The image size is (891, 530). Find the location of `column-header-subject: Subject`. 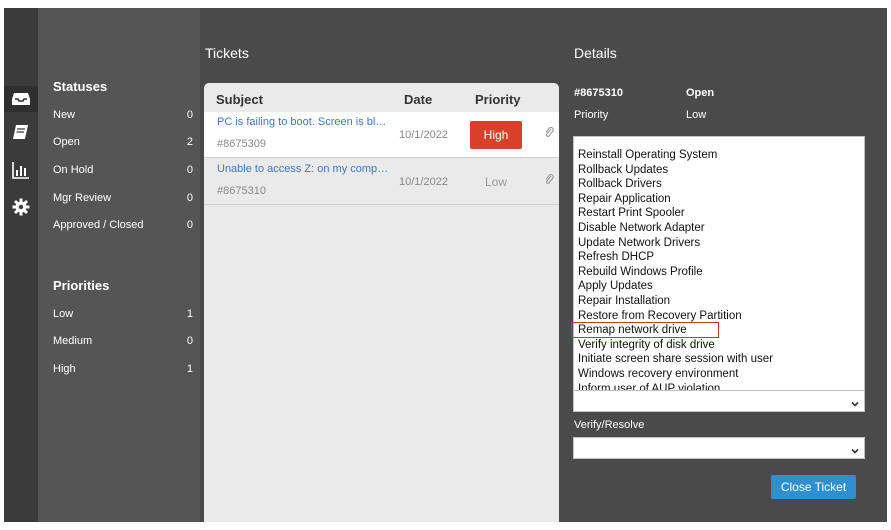

column-header-subject: Subject is located at coordinates (239, 99).